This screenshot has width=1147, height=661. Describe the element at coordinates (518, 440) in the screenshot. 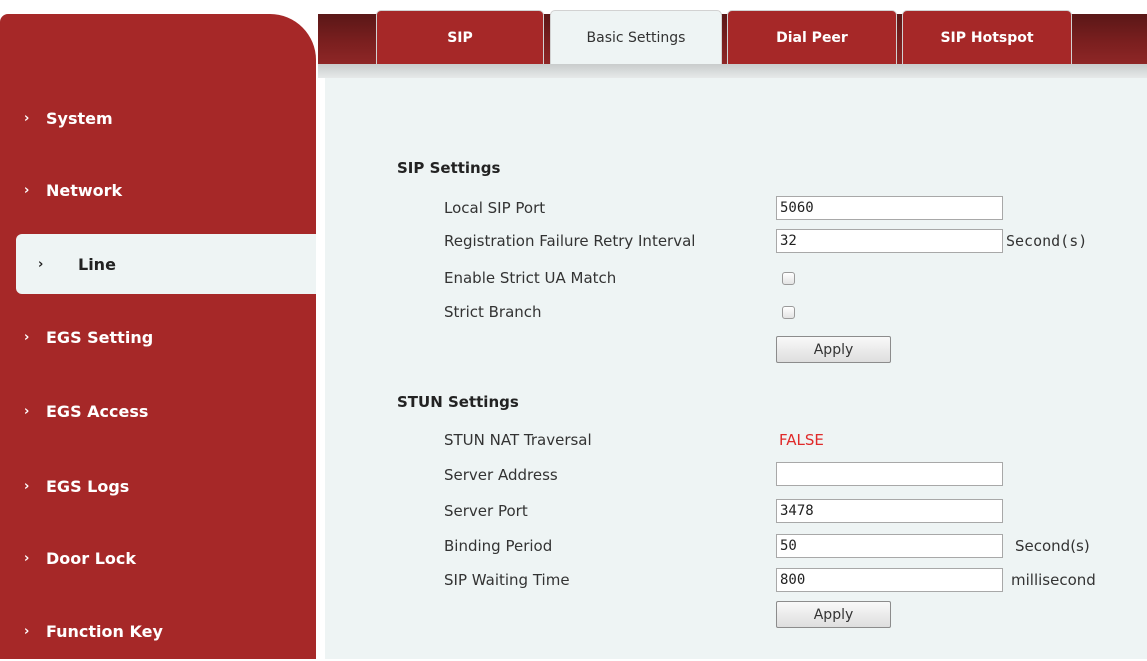

I see `stun-nat-traversal-label: STUN NAT Traversal` at that location.